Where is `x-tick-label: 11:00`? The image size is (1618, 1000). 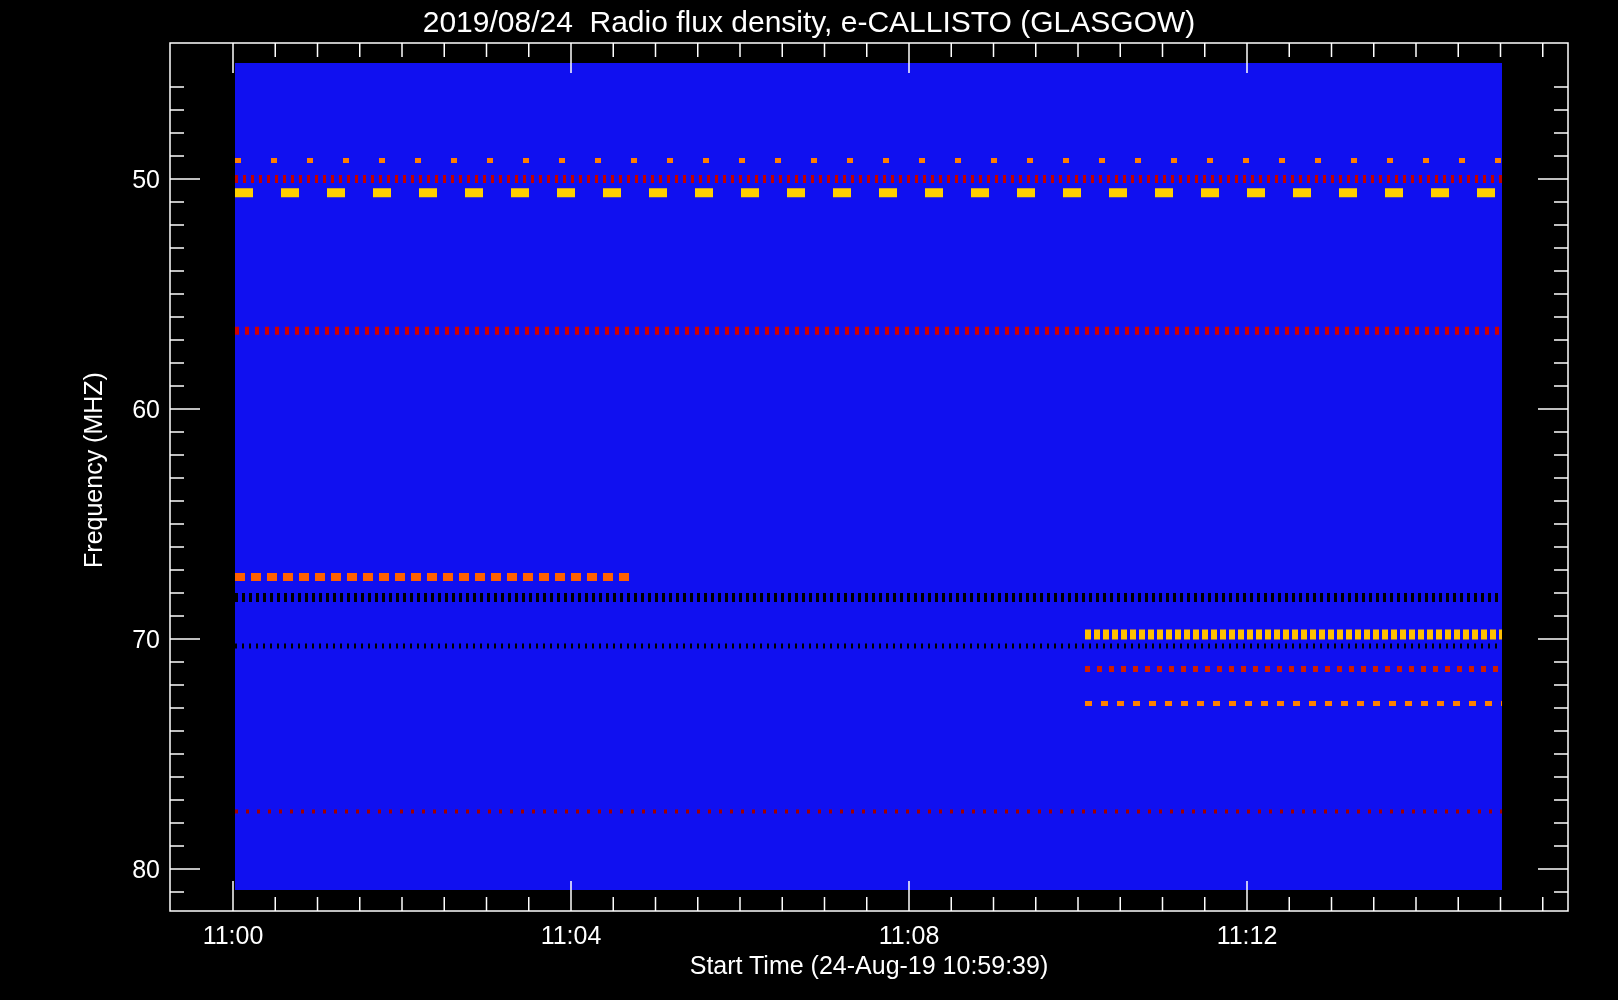 x-tick-label: 11:00 is located at coordinates (233, 935).